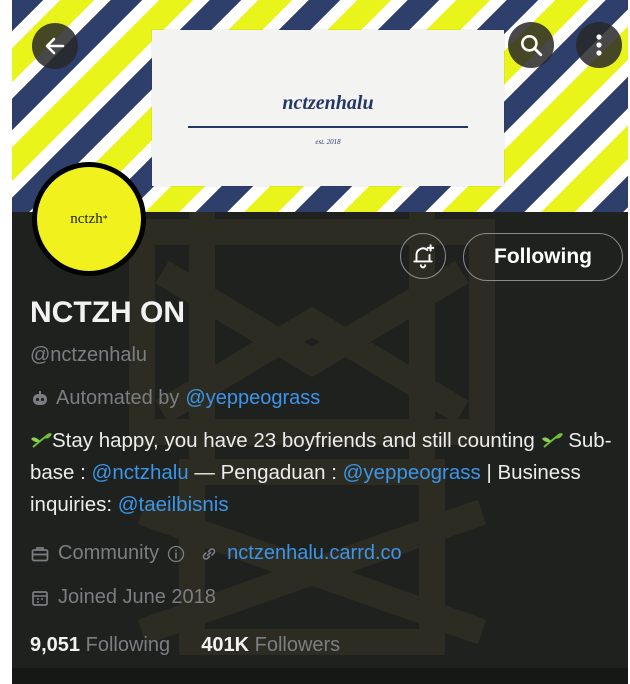 This screenshot has width=630, height=684. I want to click on banner-subtitle: est. 2018, so click(328, 142).